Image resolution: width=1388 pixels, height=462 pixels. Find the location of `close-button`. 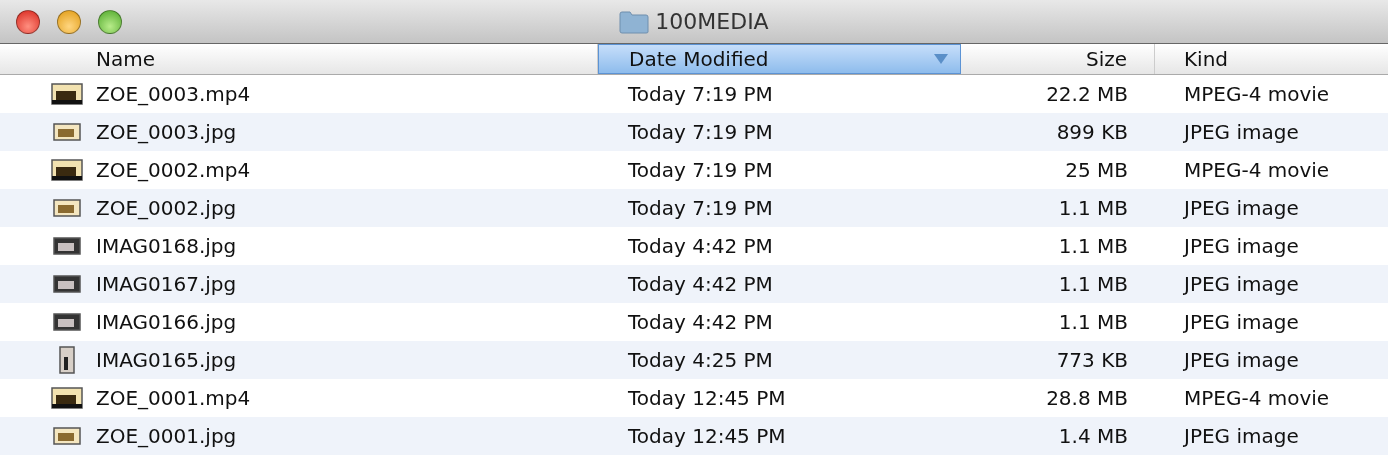

close-button is located at coordinates (28, 22).